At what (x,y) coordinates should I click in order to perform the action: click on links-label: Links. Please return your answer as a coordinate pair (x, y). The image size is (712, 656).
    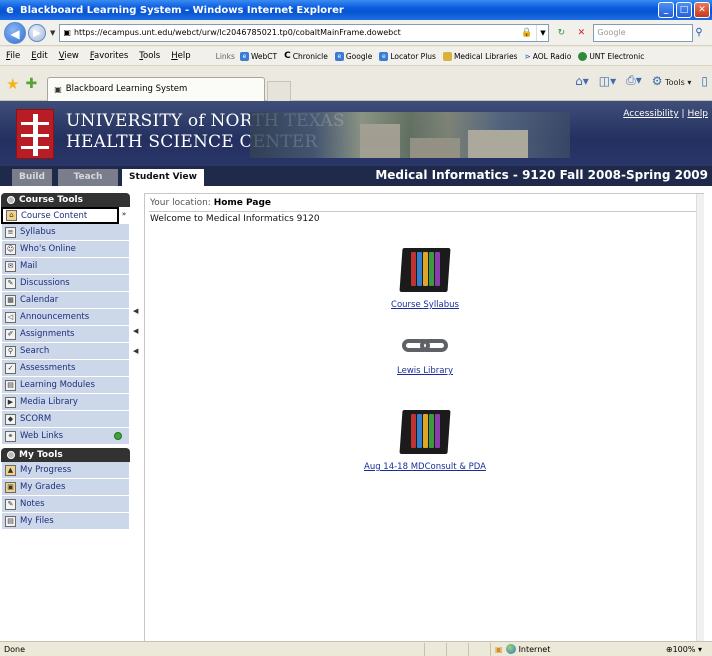
    Looking at the image, I should click on (225, 56).